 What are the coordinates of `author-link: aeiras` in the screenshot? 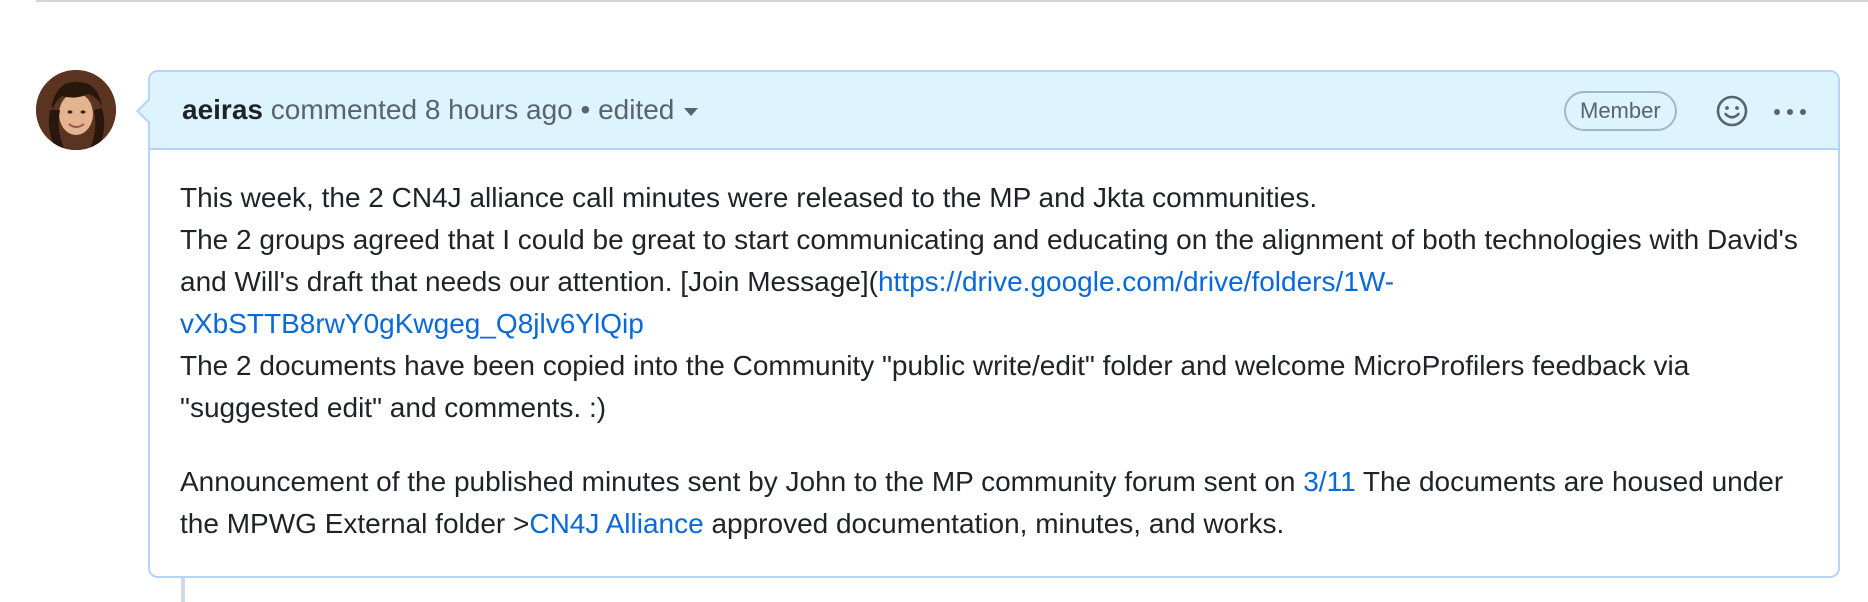 It's located at (222, 109).